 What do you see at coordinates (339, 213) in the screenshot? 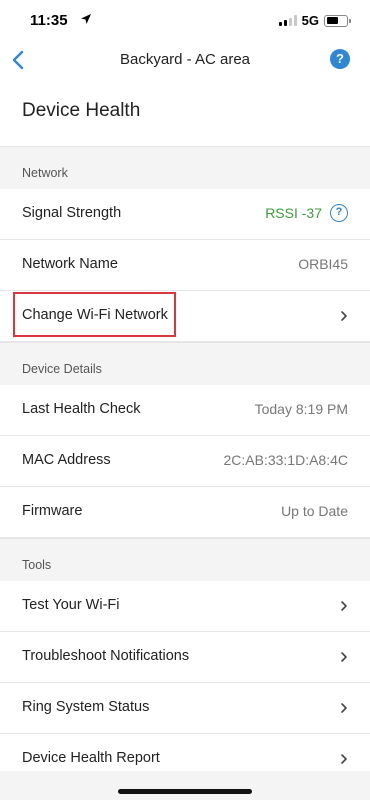
I see `signal-help-icon: ?` at bounding box center [339, 213].